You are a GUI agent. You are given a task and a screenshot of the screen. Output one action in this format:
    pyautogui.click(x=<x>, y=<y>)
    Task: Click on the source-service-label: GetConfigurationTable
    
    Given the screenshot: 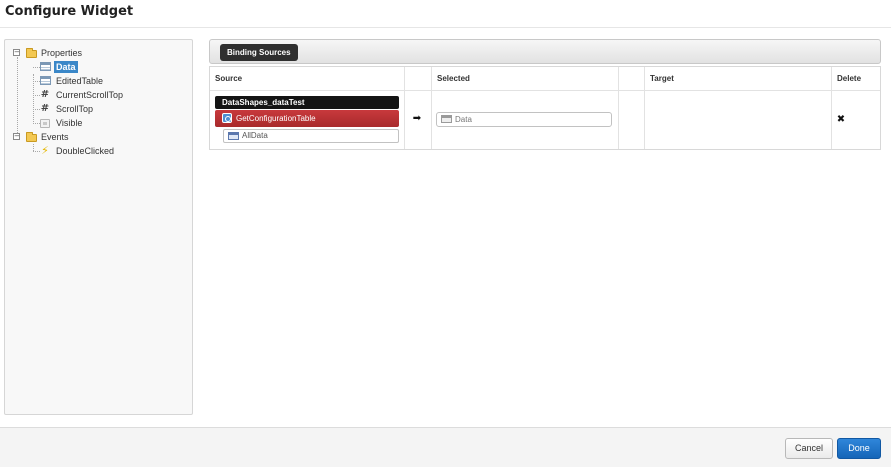 What is the action you would take?
    pyautogui.click(x=276, y=118)
    